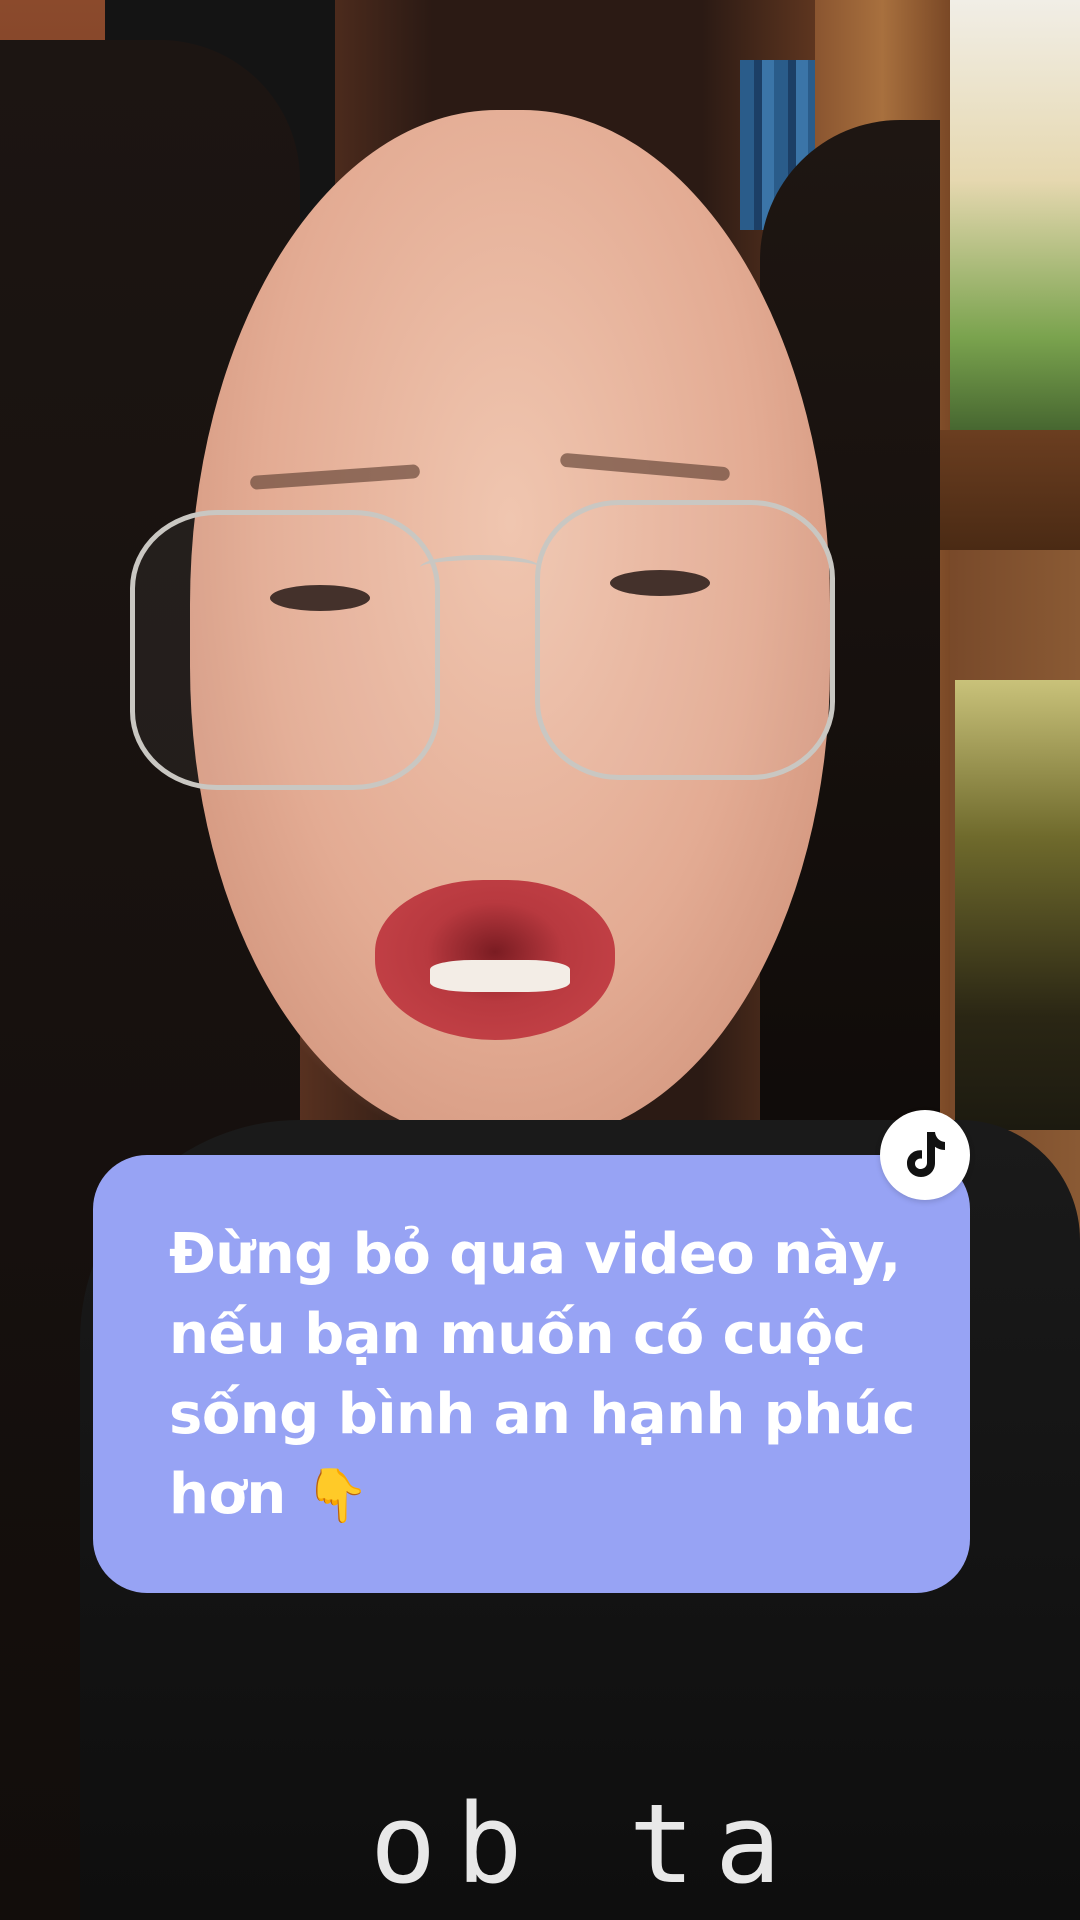 This screenshot has height=1920, width=1080. Describe the element at coordinates (1017, 905) in the screenshot. I see `book-cover-bottom` at that location.